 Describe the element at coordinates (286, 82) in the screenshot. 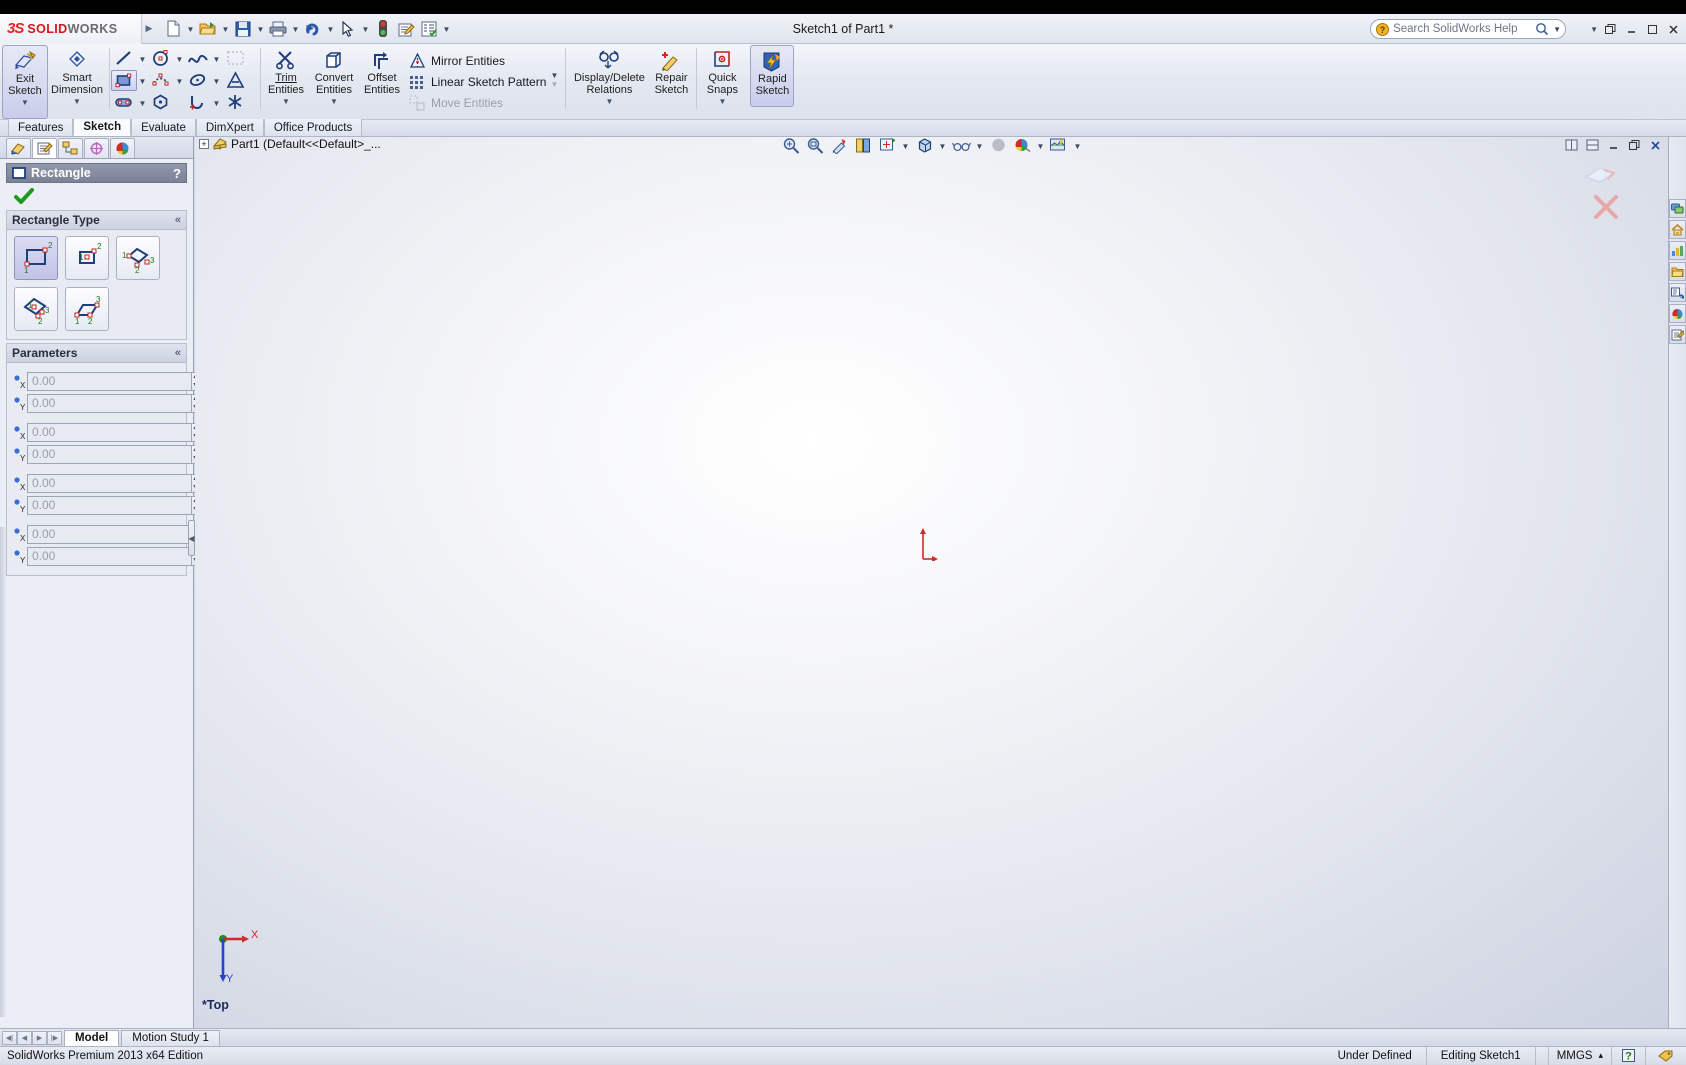

I see `trim-entities-button: Trim Entities ▼` at that location.